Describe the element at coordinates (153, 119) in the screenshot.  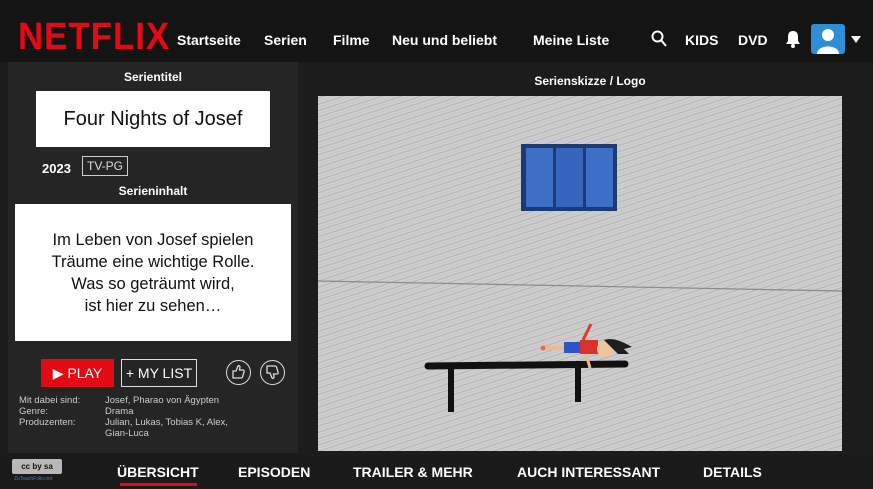
I see `series-title-box: Four Nights of Josef` at that location.